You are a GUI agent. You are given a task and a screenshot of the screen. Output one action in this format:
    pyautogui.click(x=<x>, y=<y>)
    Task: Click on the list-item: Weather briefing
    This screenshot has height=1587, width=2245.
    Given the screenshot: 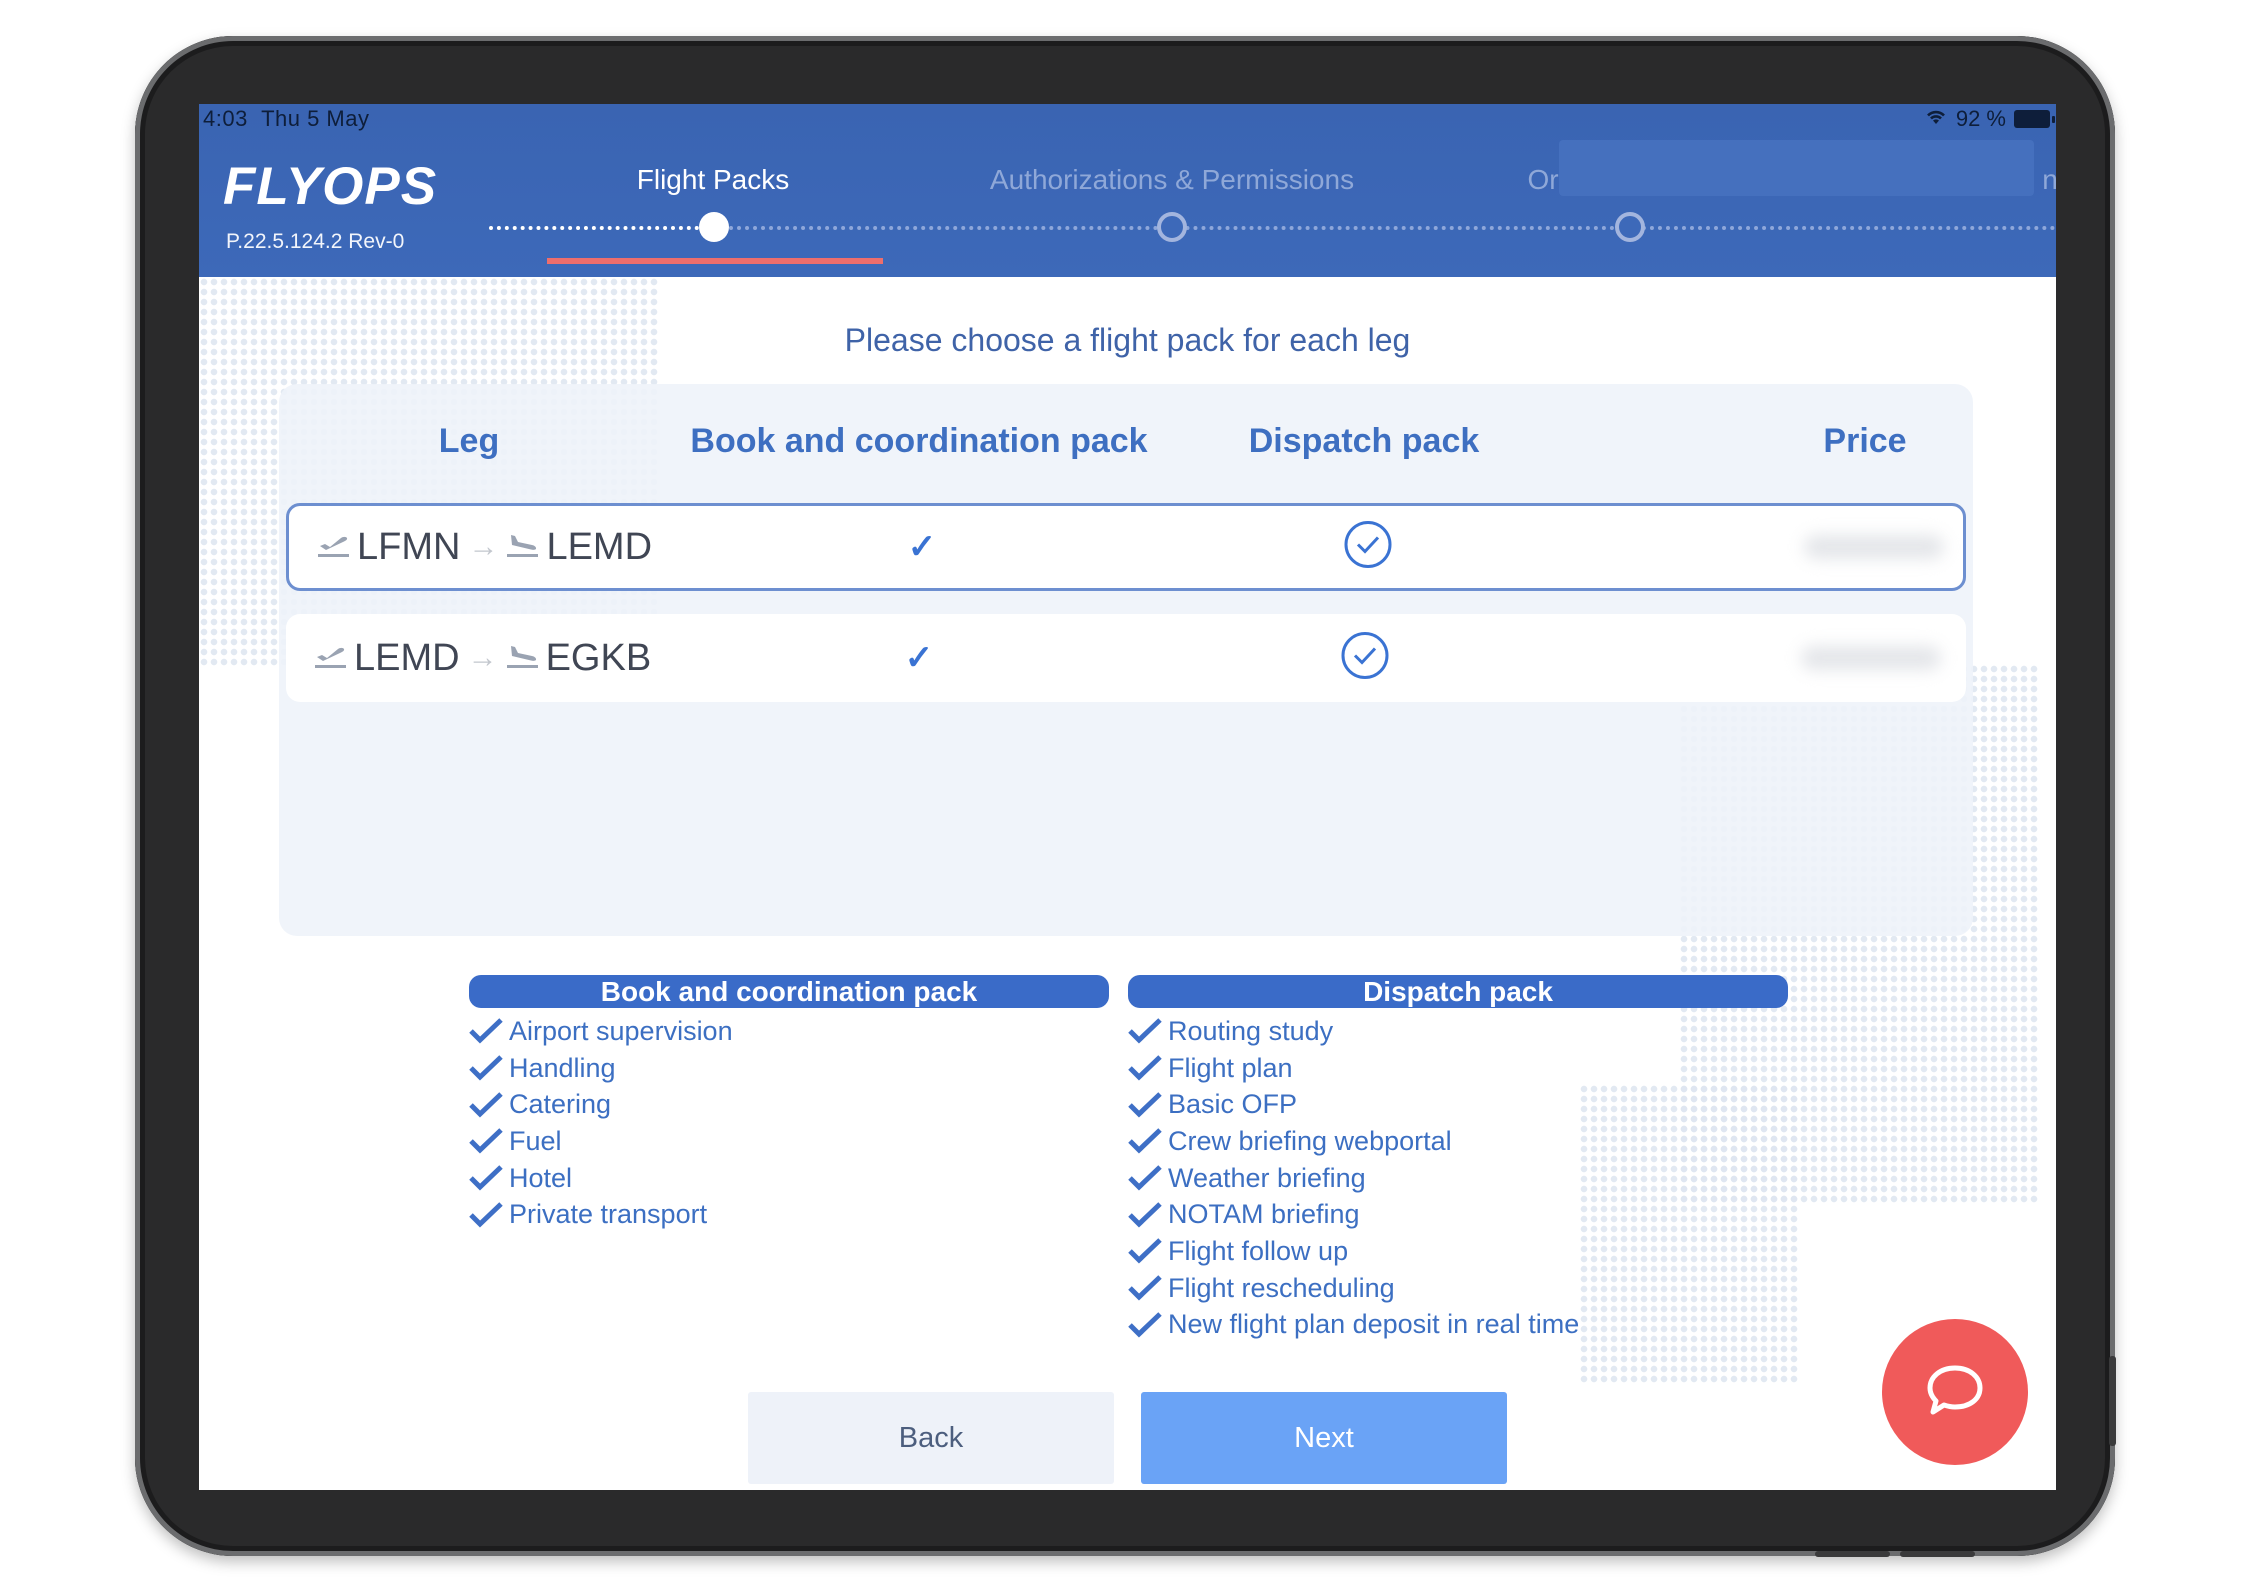 What is the action you would take?
    pyautogui.click(x=1353, y=1178)
    